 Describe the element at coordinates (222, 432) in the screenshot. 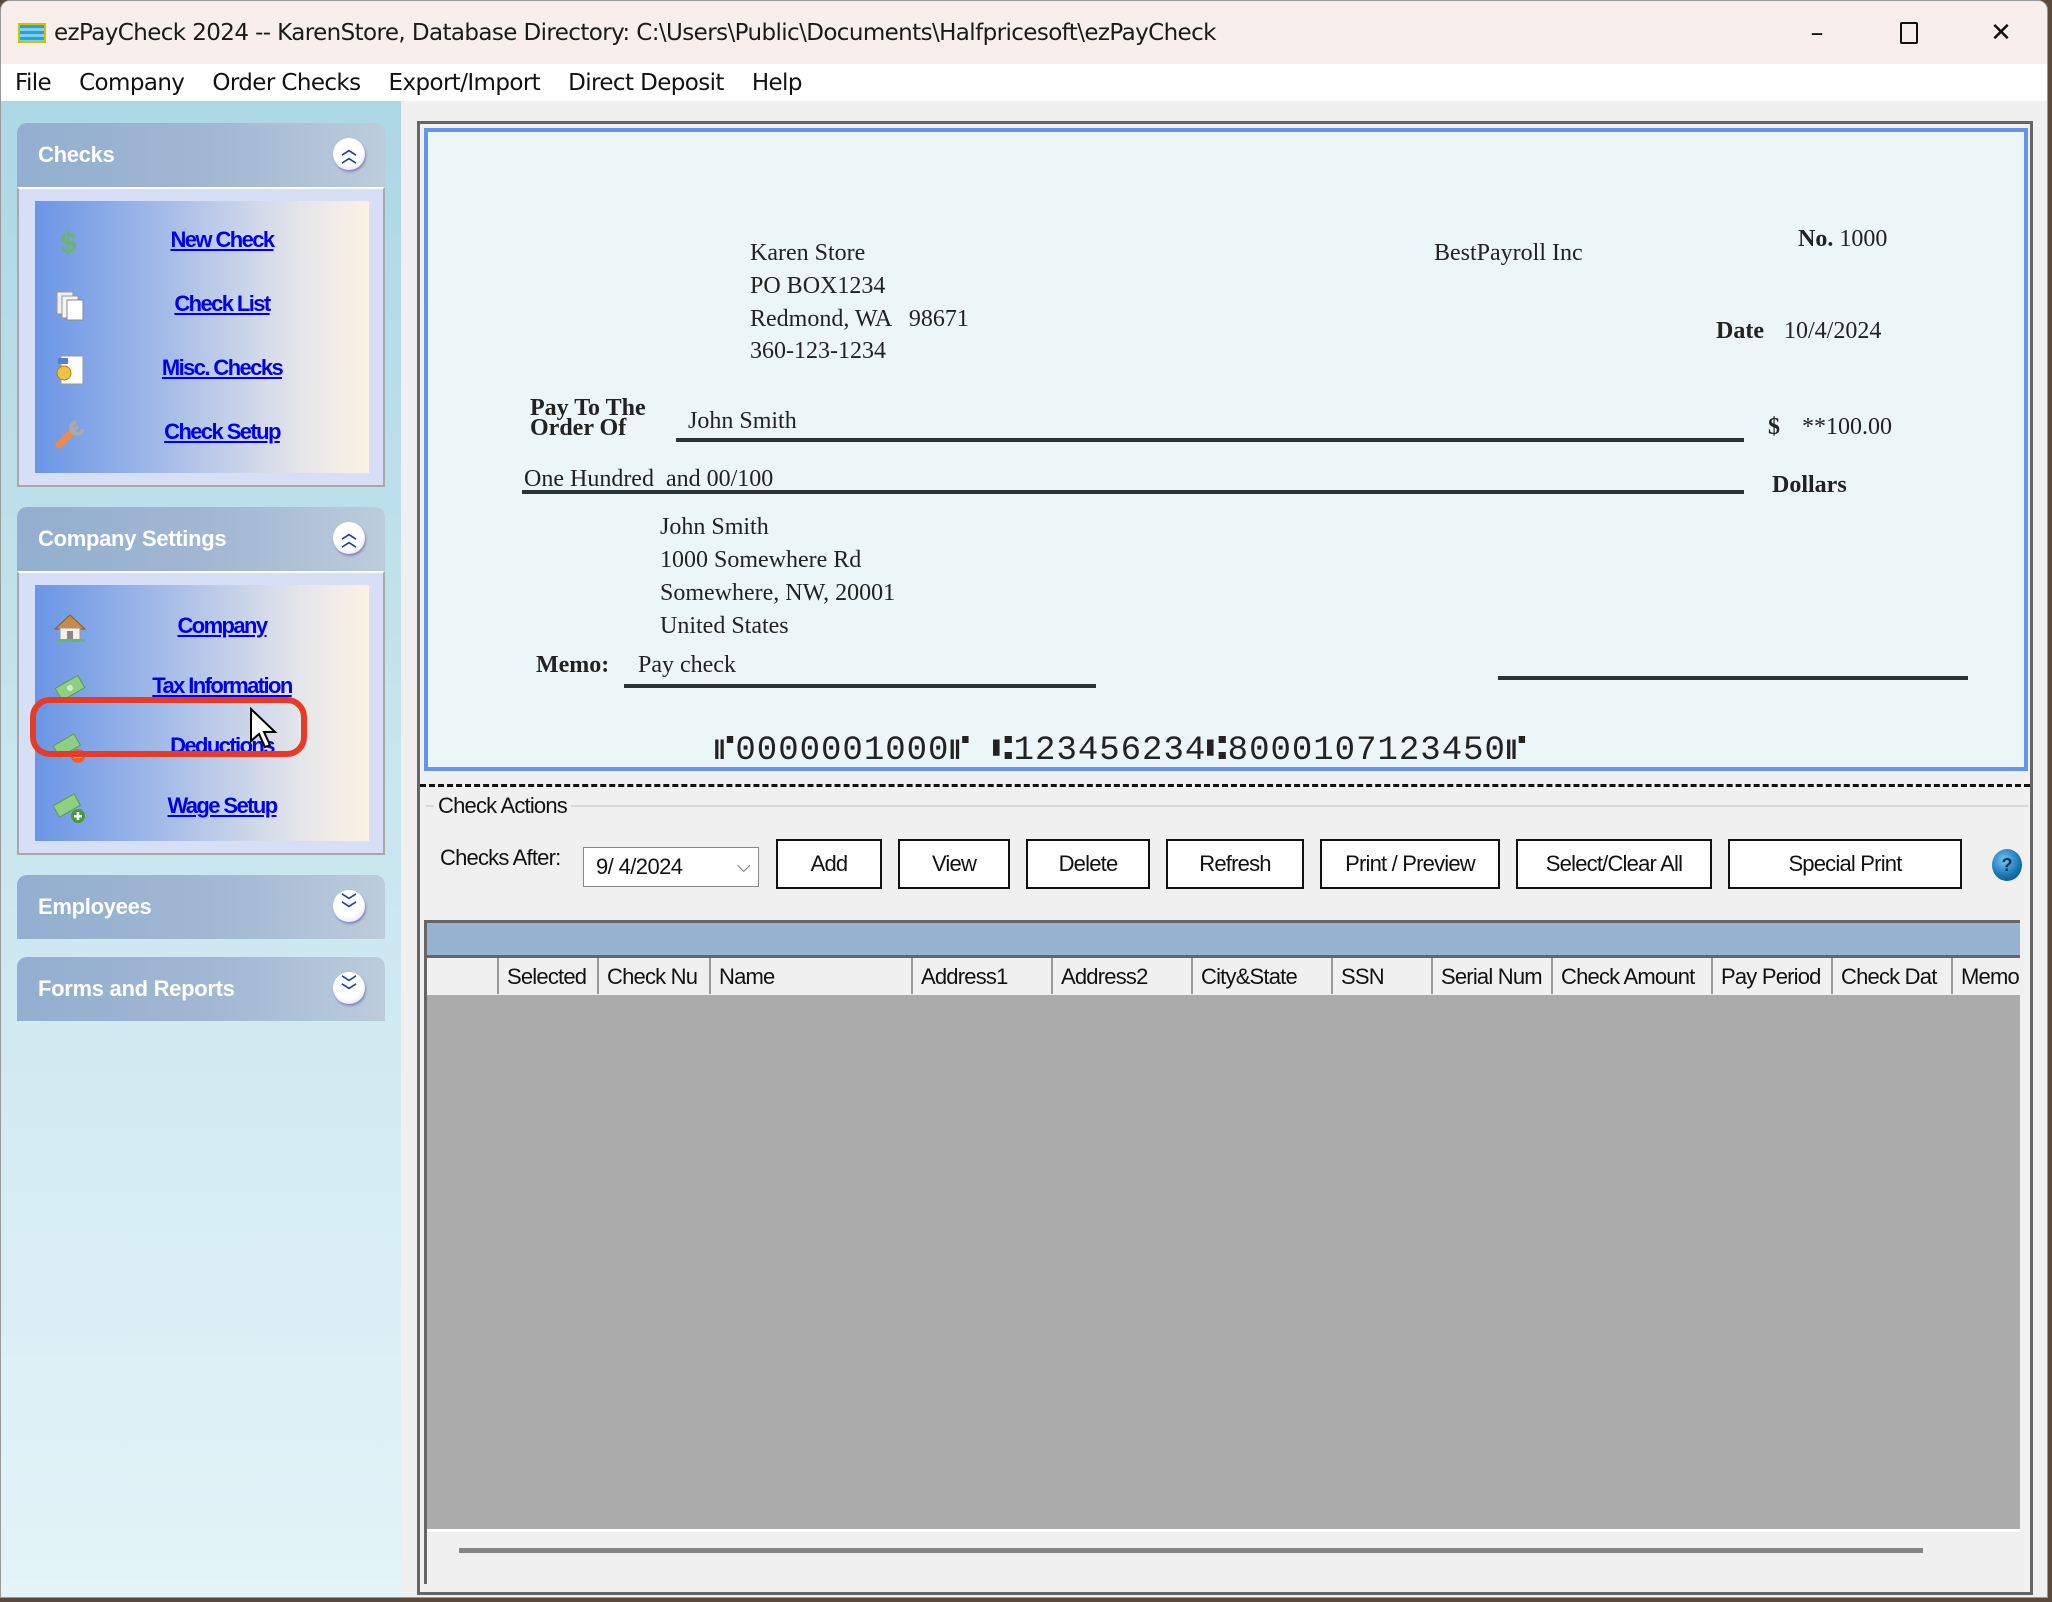

I see `check-setup-link: Check Setup` at that location.